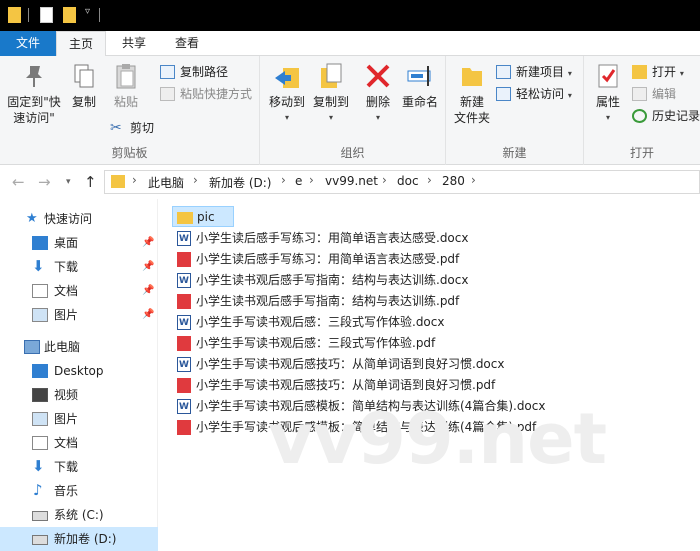 The height and width of the screenshot is (551, 700). Describe the element at coordinates (90, 182) in the screenshot. I see `up-arrow-icon: ↑` at that location.